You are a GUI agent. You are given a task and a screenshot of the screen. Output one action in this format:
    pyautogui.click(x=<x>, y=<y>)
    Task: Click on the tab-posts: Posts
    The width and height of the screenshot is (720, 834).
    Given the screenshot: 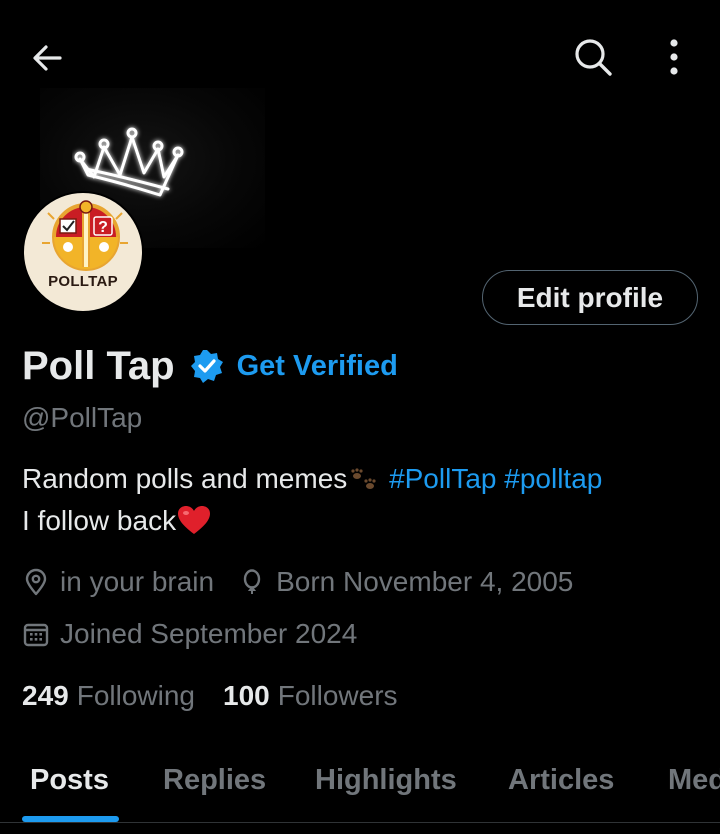 What is the action you would take?
    pyautogui.click(x=69, y=780)
    